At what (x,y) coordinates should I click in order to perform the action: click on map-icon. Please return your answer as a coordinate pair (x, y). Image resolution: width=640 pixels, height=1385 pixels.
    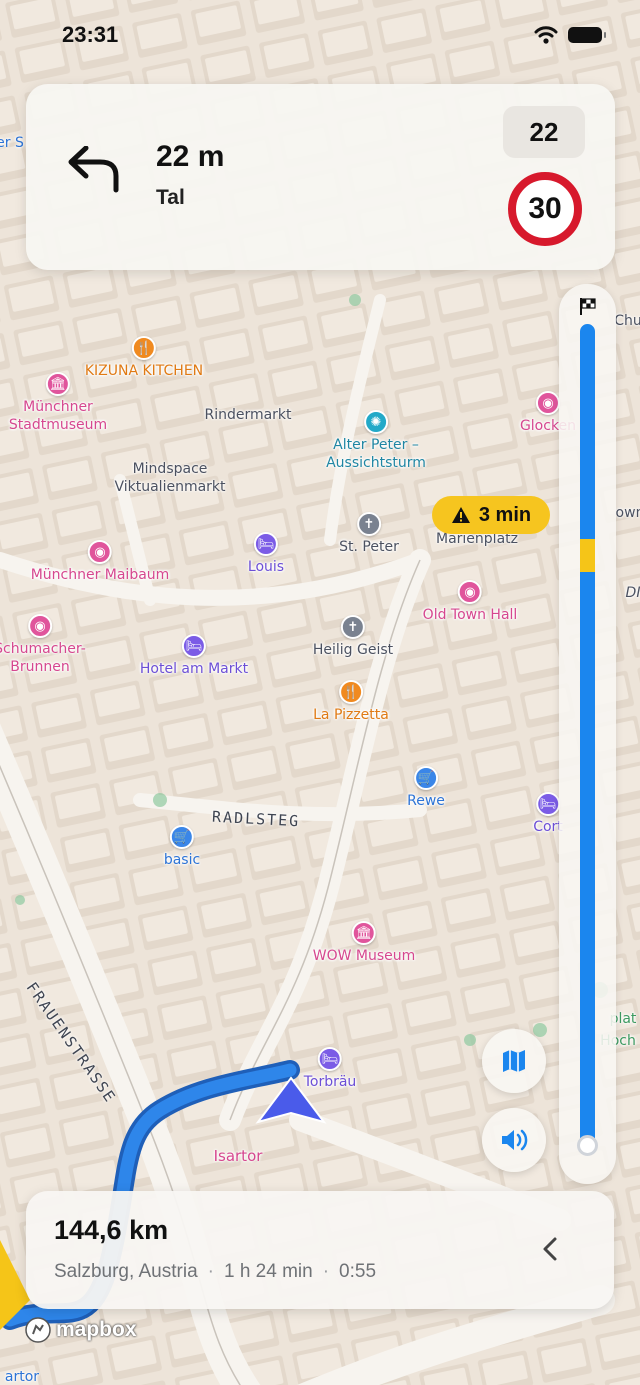
    Looking at the image, I should click on (514, 1061).